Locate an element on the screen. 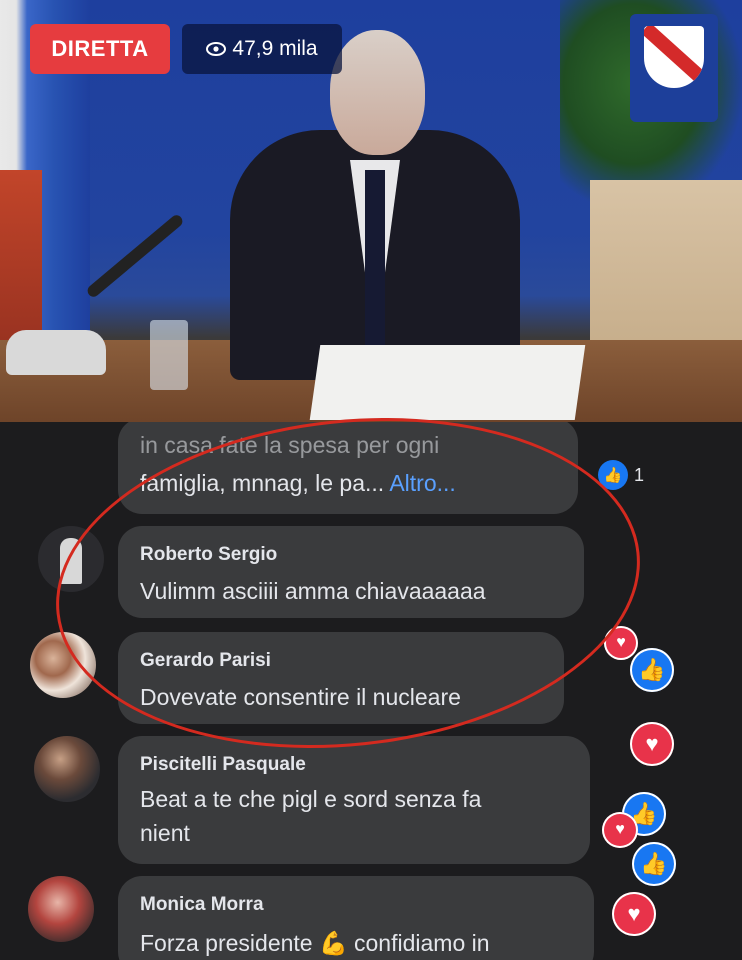 Image resolution: width=742 pixels, height=960 pixels. region-logo-caption is located at coordinates (674, 107).